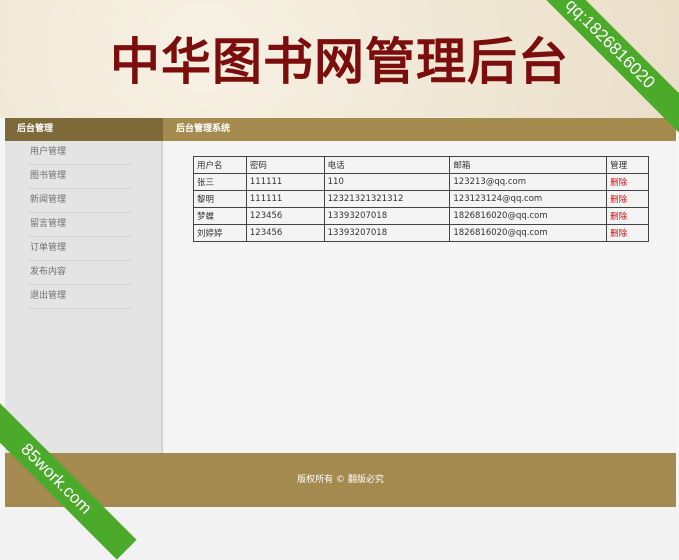 Image resolution: width=679 pixels, height=560 pixels. Describe the element at coordinates (528, 165) in the screenshot. I see `column-header-email: 邮箱` at that location.